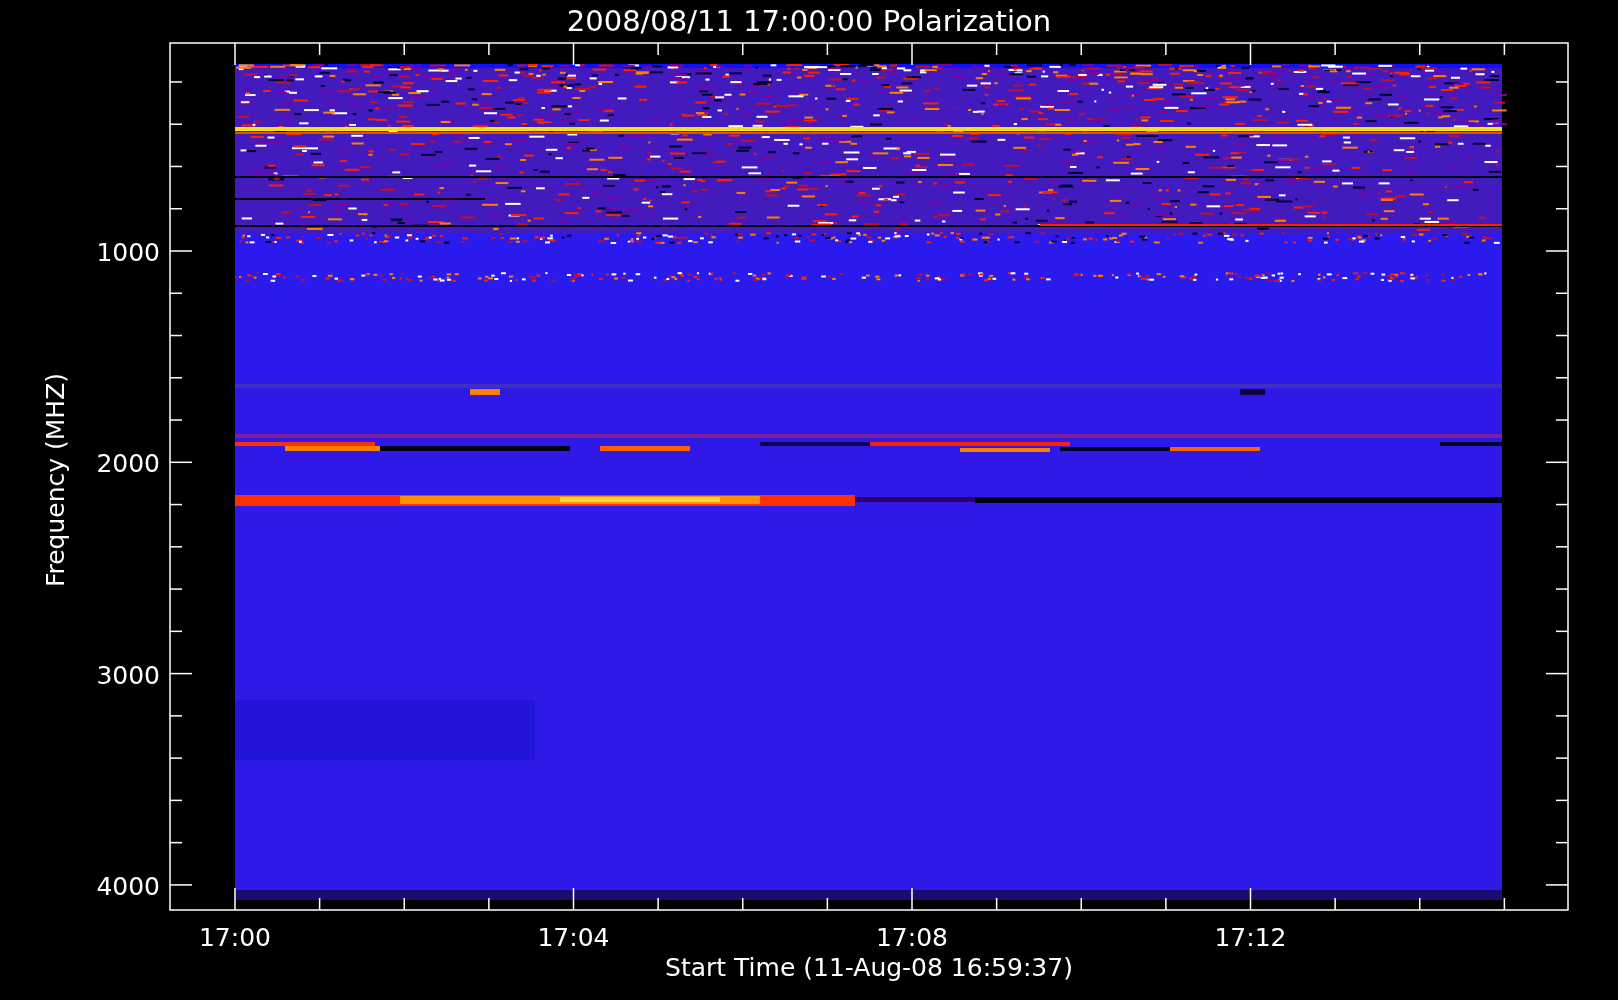 The width and height of the screenshot is (1618, 1000). Describe the element at coordinates (128, 464) in the screenshot. I see `y-tick-label: 2000` at that location.